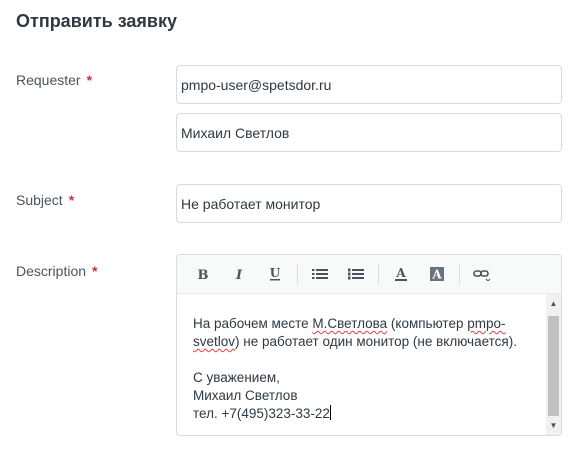 The height and width of the screenshot is (449, 587). I want to click on svg-text: I, so click(239, 274).